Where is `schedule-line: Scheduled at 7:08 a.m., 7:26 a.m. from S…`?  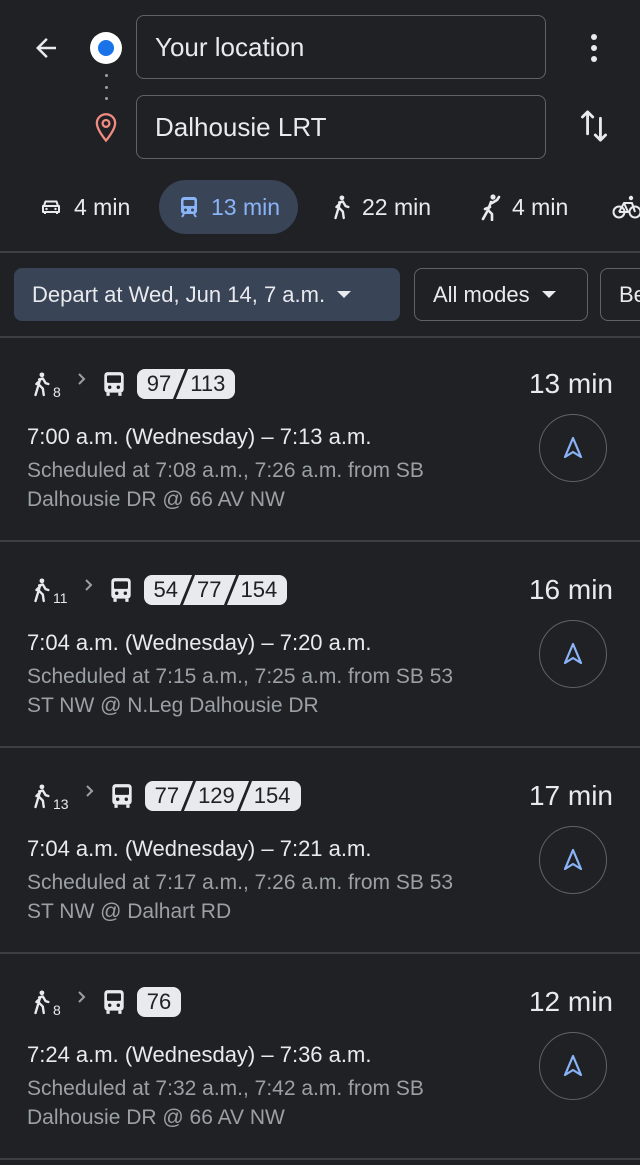
schedule-line: Scheduled at 7:08 a.m., 7:26 a.m. from S… is located at coordinates (225, 470).